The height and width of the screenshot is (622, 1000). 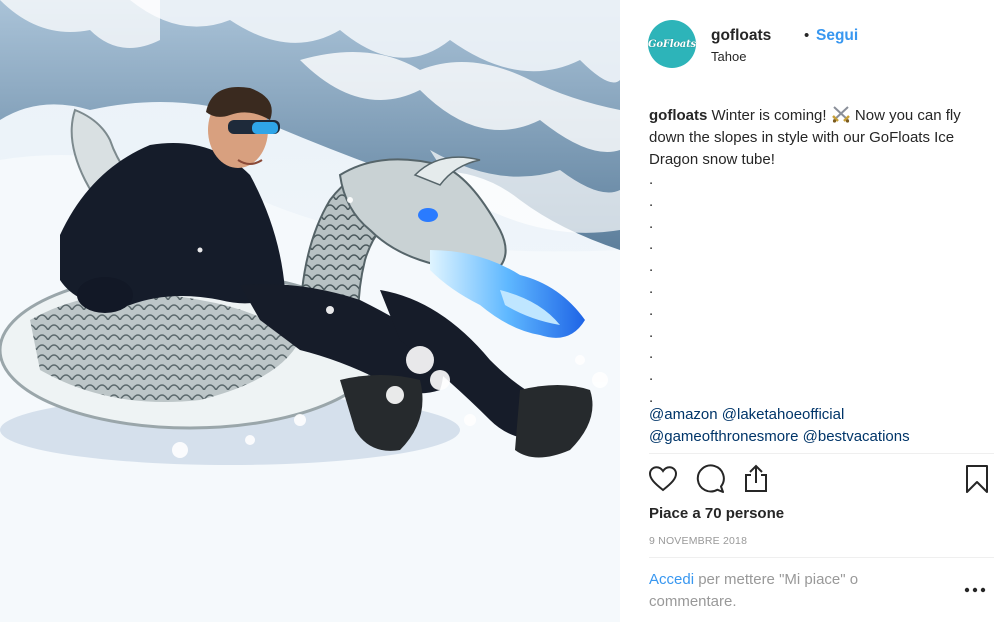 What do you see at coordinates (856, 436) in the screenshot?
I see `mention-bestvacations: @bestvacations` at bounding box center [856, 436].